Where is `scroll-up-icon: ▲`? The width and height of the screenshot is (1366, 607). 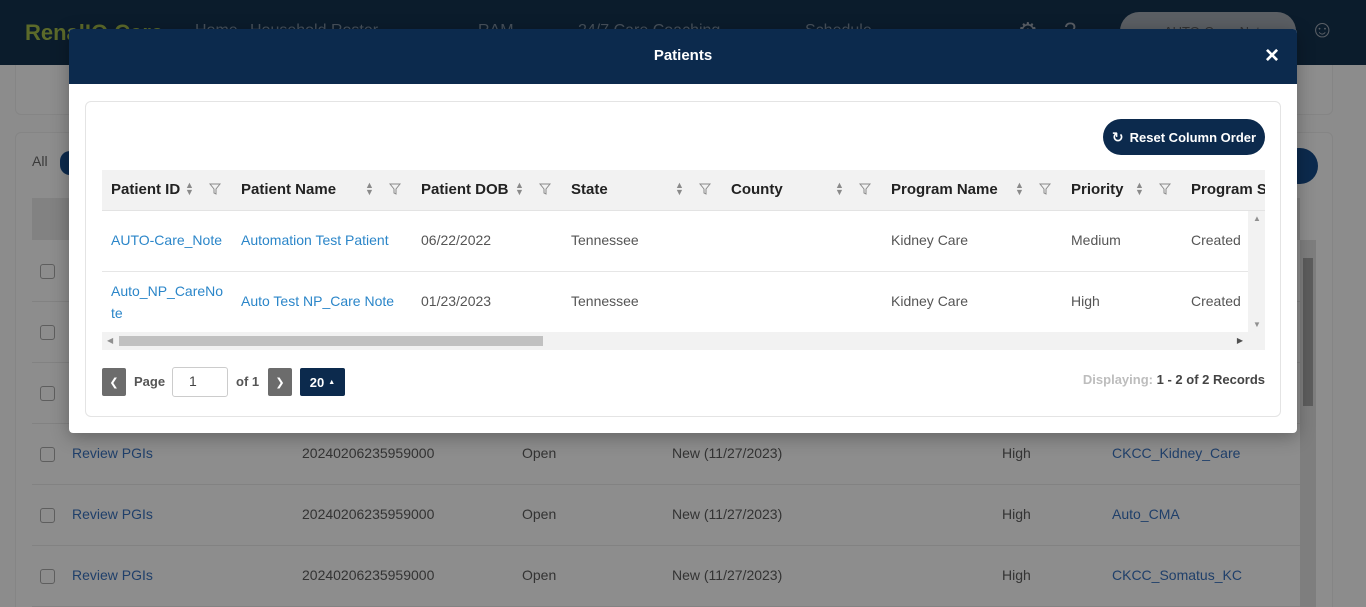 scroll-up-icon: ▲ is located at coordinates (1257, 218).